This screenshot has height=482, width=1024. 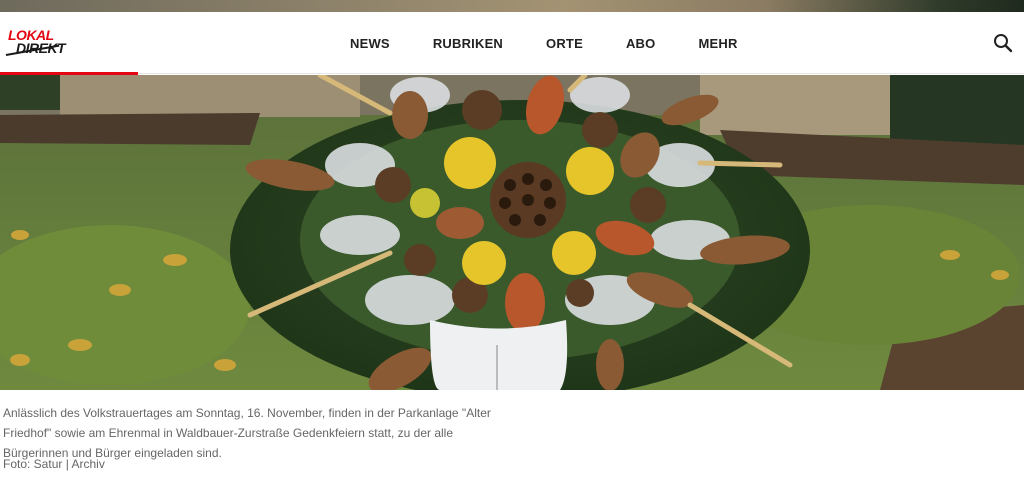 I want to click on photo-credit: Foto: Satur | Archiv, so click(x=54, y=464).